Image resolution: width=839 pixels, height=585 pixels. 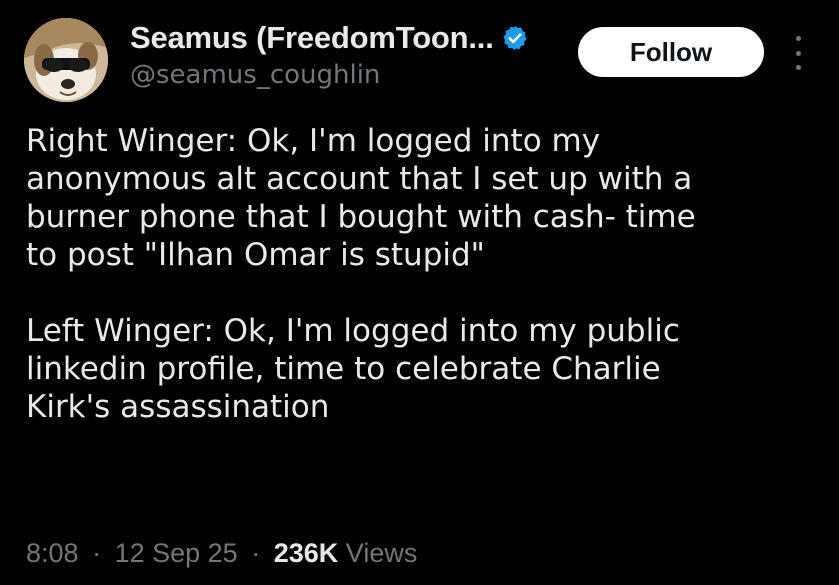 What do you see at coordinates (515, 38) in the screenshot?
I see `verified-badge-icon` at bounding box center [515, 38].